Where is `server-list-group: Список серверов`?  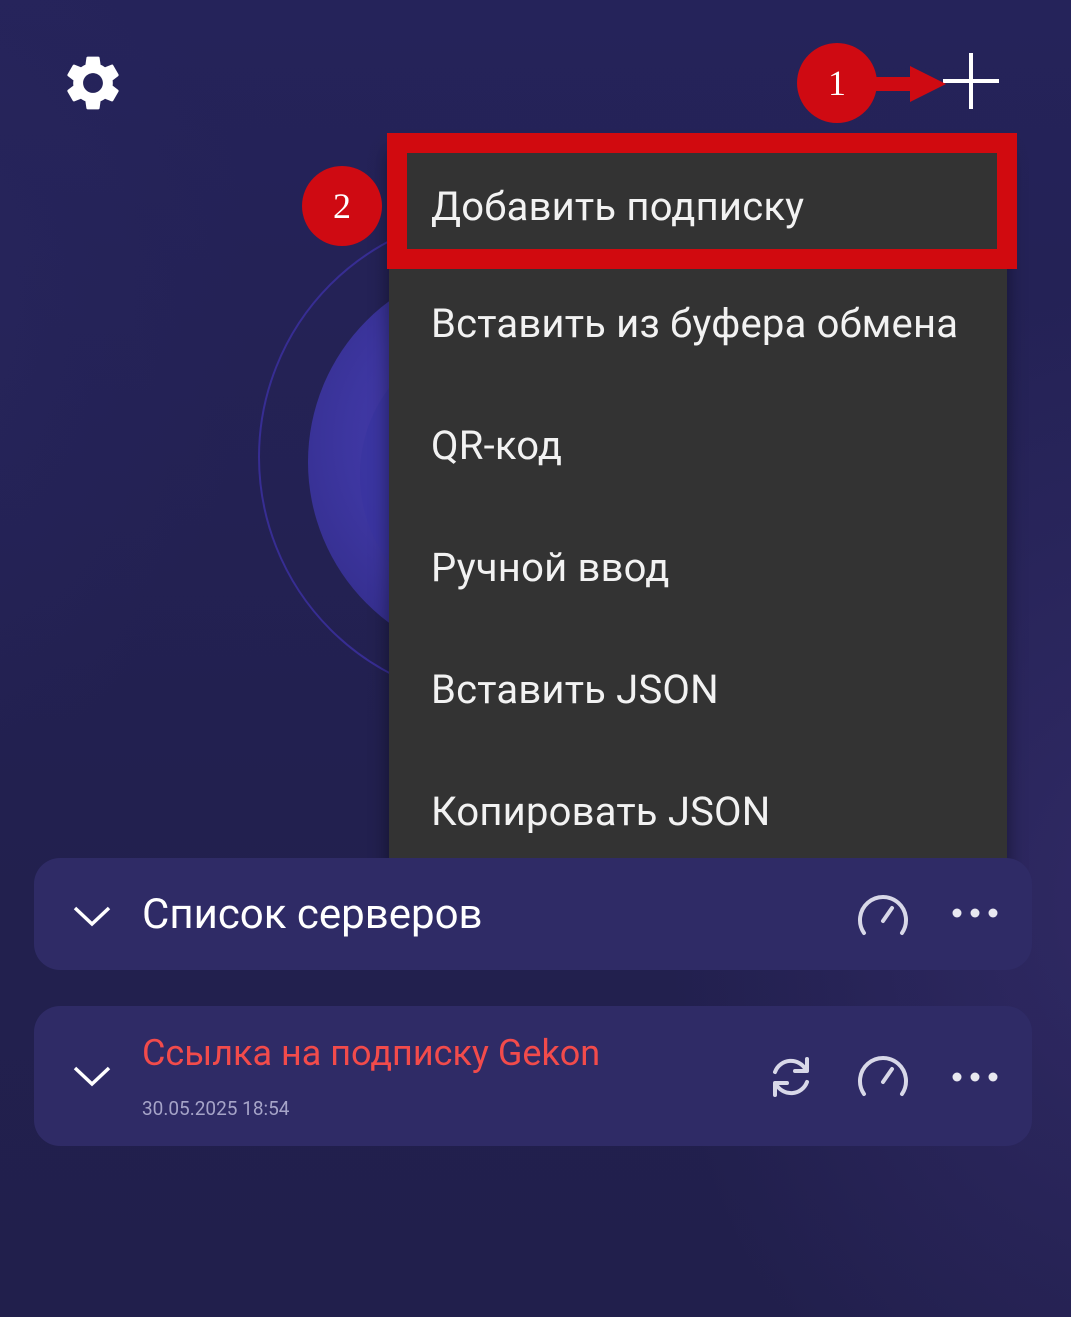 server-list-group: Список серверов is located at coordinates (533, 914).